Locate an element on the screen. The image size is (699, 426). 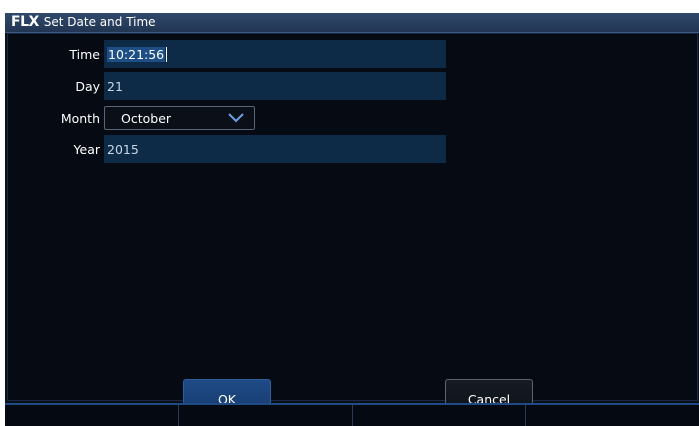
year-input: 2015 is located at coordinates (275, 149).